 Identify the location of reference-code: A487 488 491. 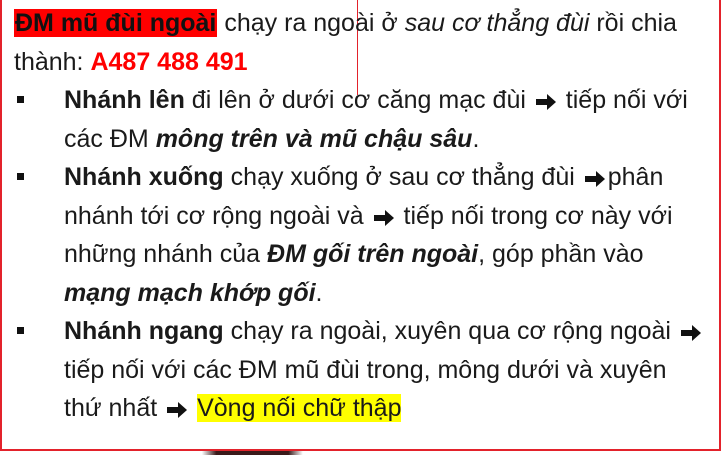
(169, 61).